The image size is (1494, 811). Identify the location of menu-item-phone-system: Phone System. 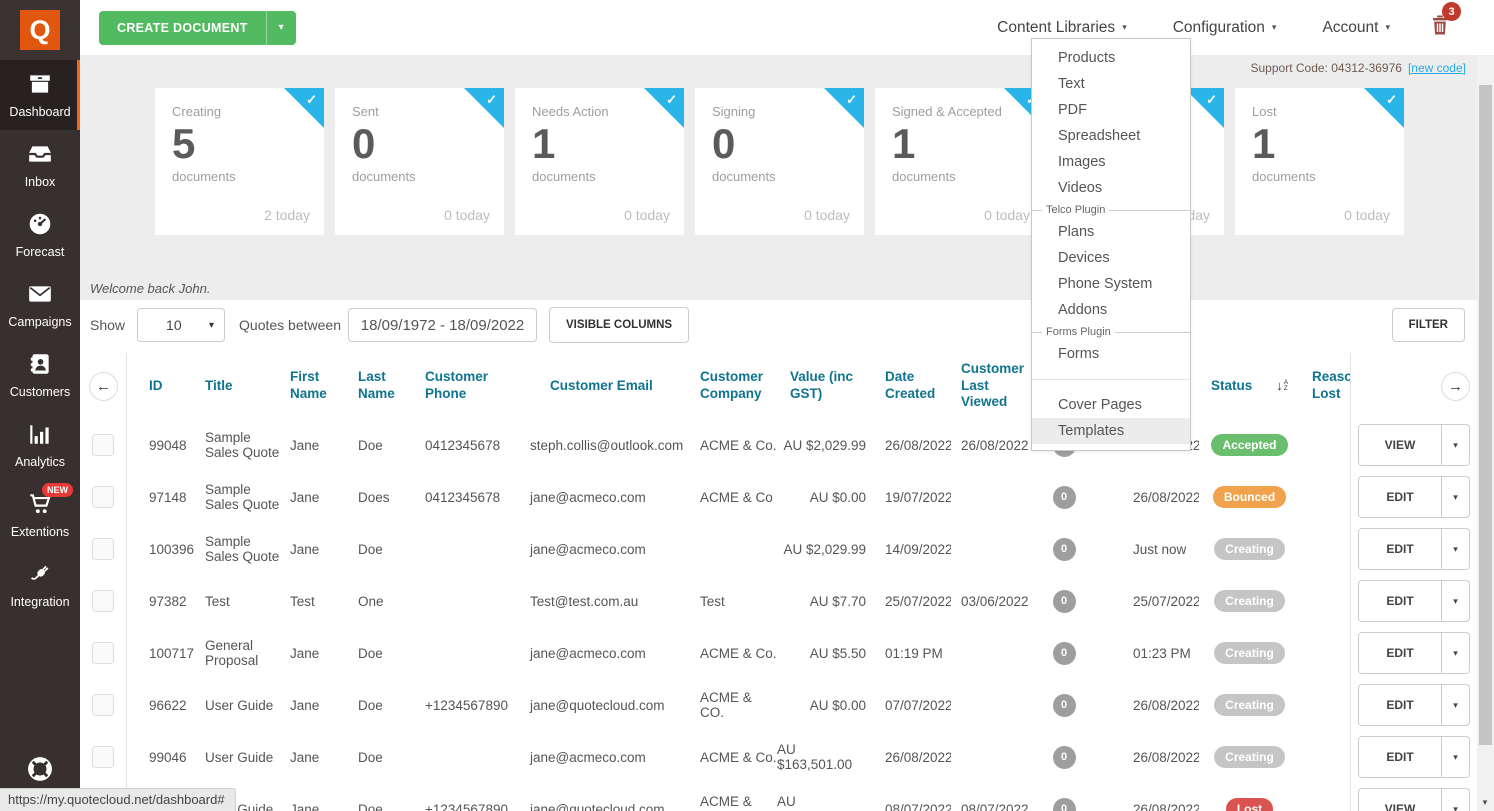
(1111, 284).